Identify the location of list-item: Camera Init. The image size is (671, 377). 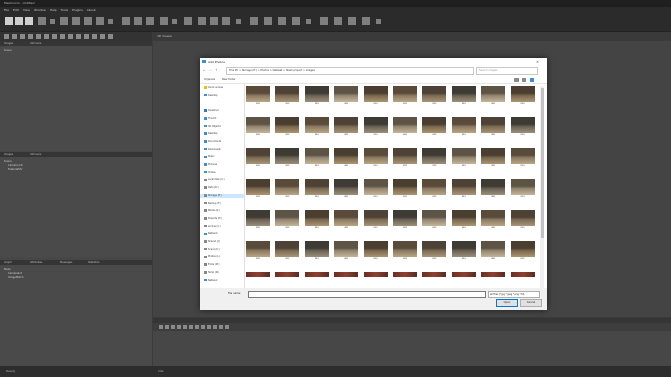
(15, 165).